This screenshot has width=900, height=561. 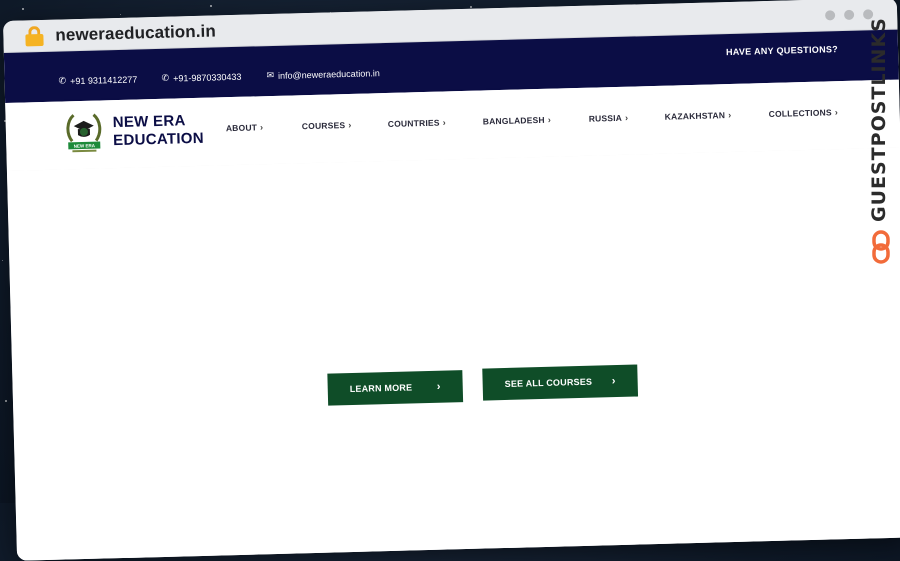 I want to click on emblem-label: NEW ERA, so click(x=85, y=146).